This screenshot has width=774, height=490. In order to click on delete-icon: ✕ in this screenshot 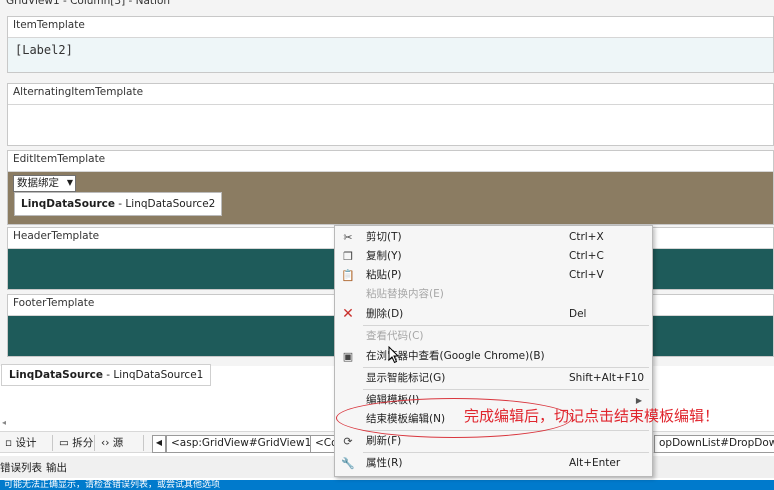, I will do `click(348, 314)`.